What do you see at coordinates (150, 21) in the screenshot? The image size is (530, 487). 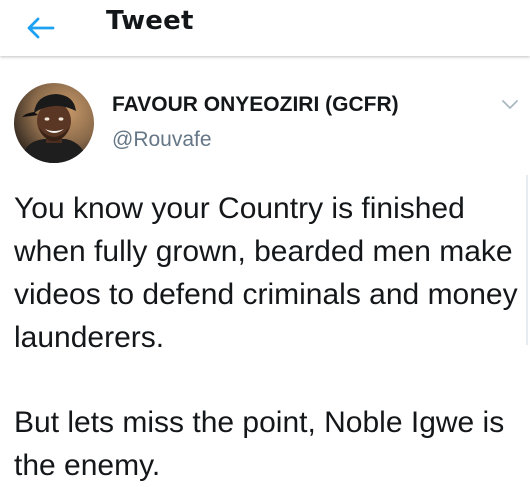 I see `page-title: Tweet` at bounding box center [150, 21].